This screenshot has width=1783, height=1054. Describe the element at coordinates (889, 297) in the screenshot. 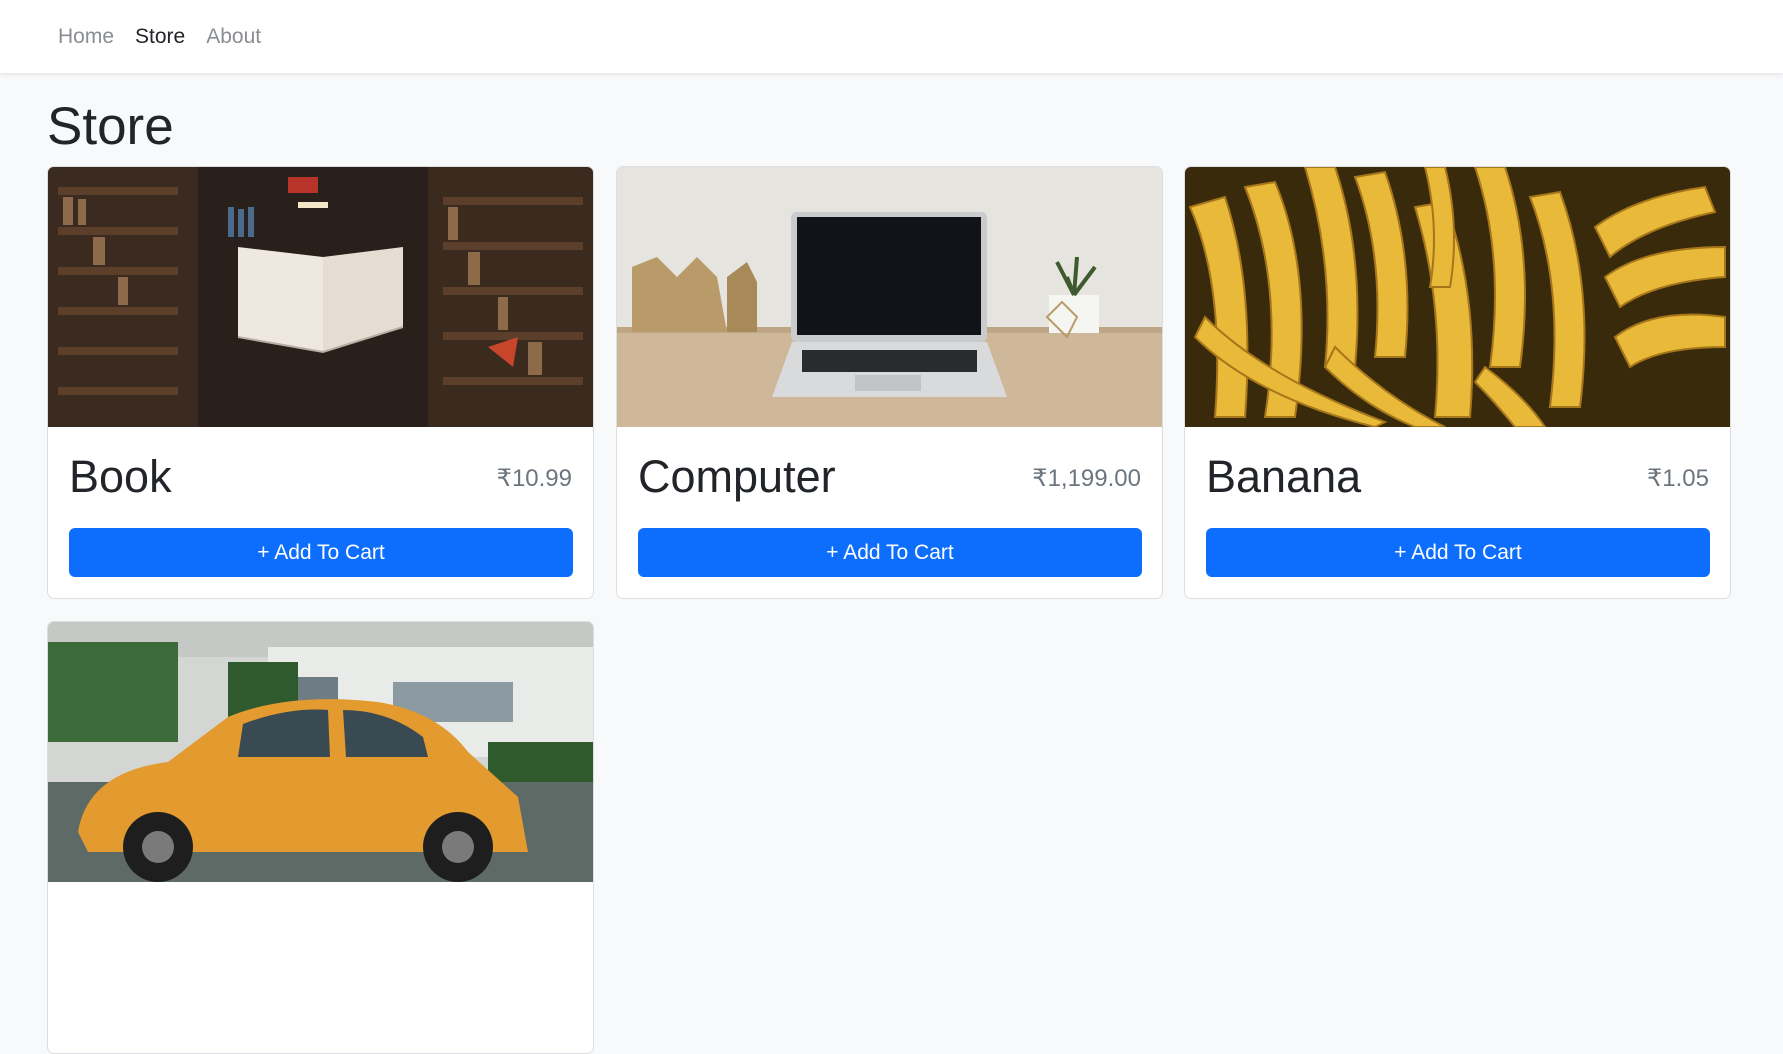

I see `laptop-image` at that location.